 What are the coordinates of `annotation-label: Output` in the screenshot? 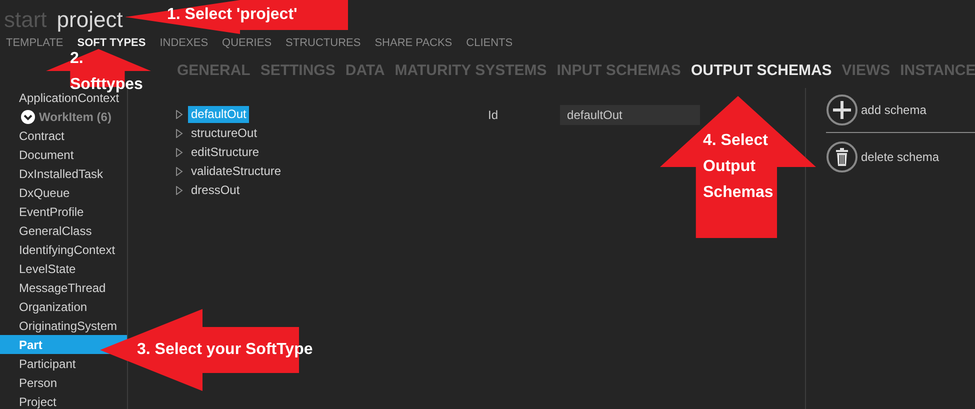 It's located at (729, 167).